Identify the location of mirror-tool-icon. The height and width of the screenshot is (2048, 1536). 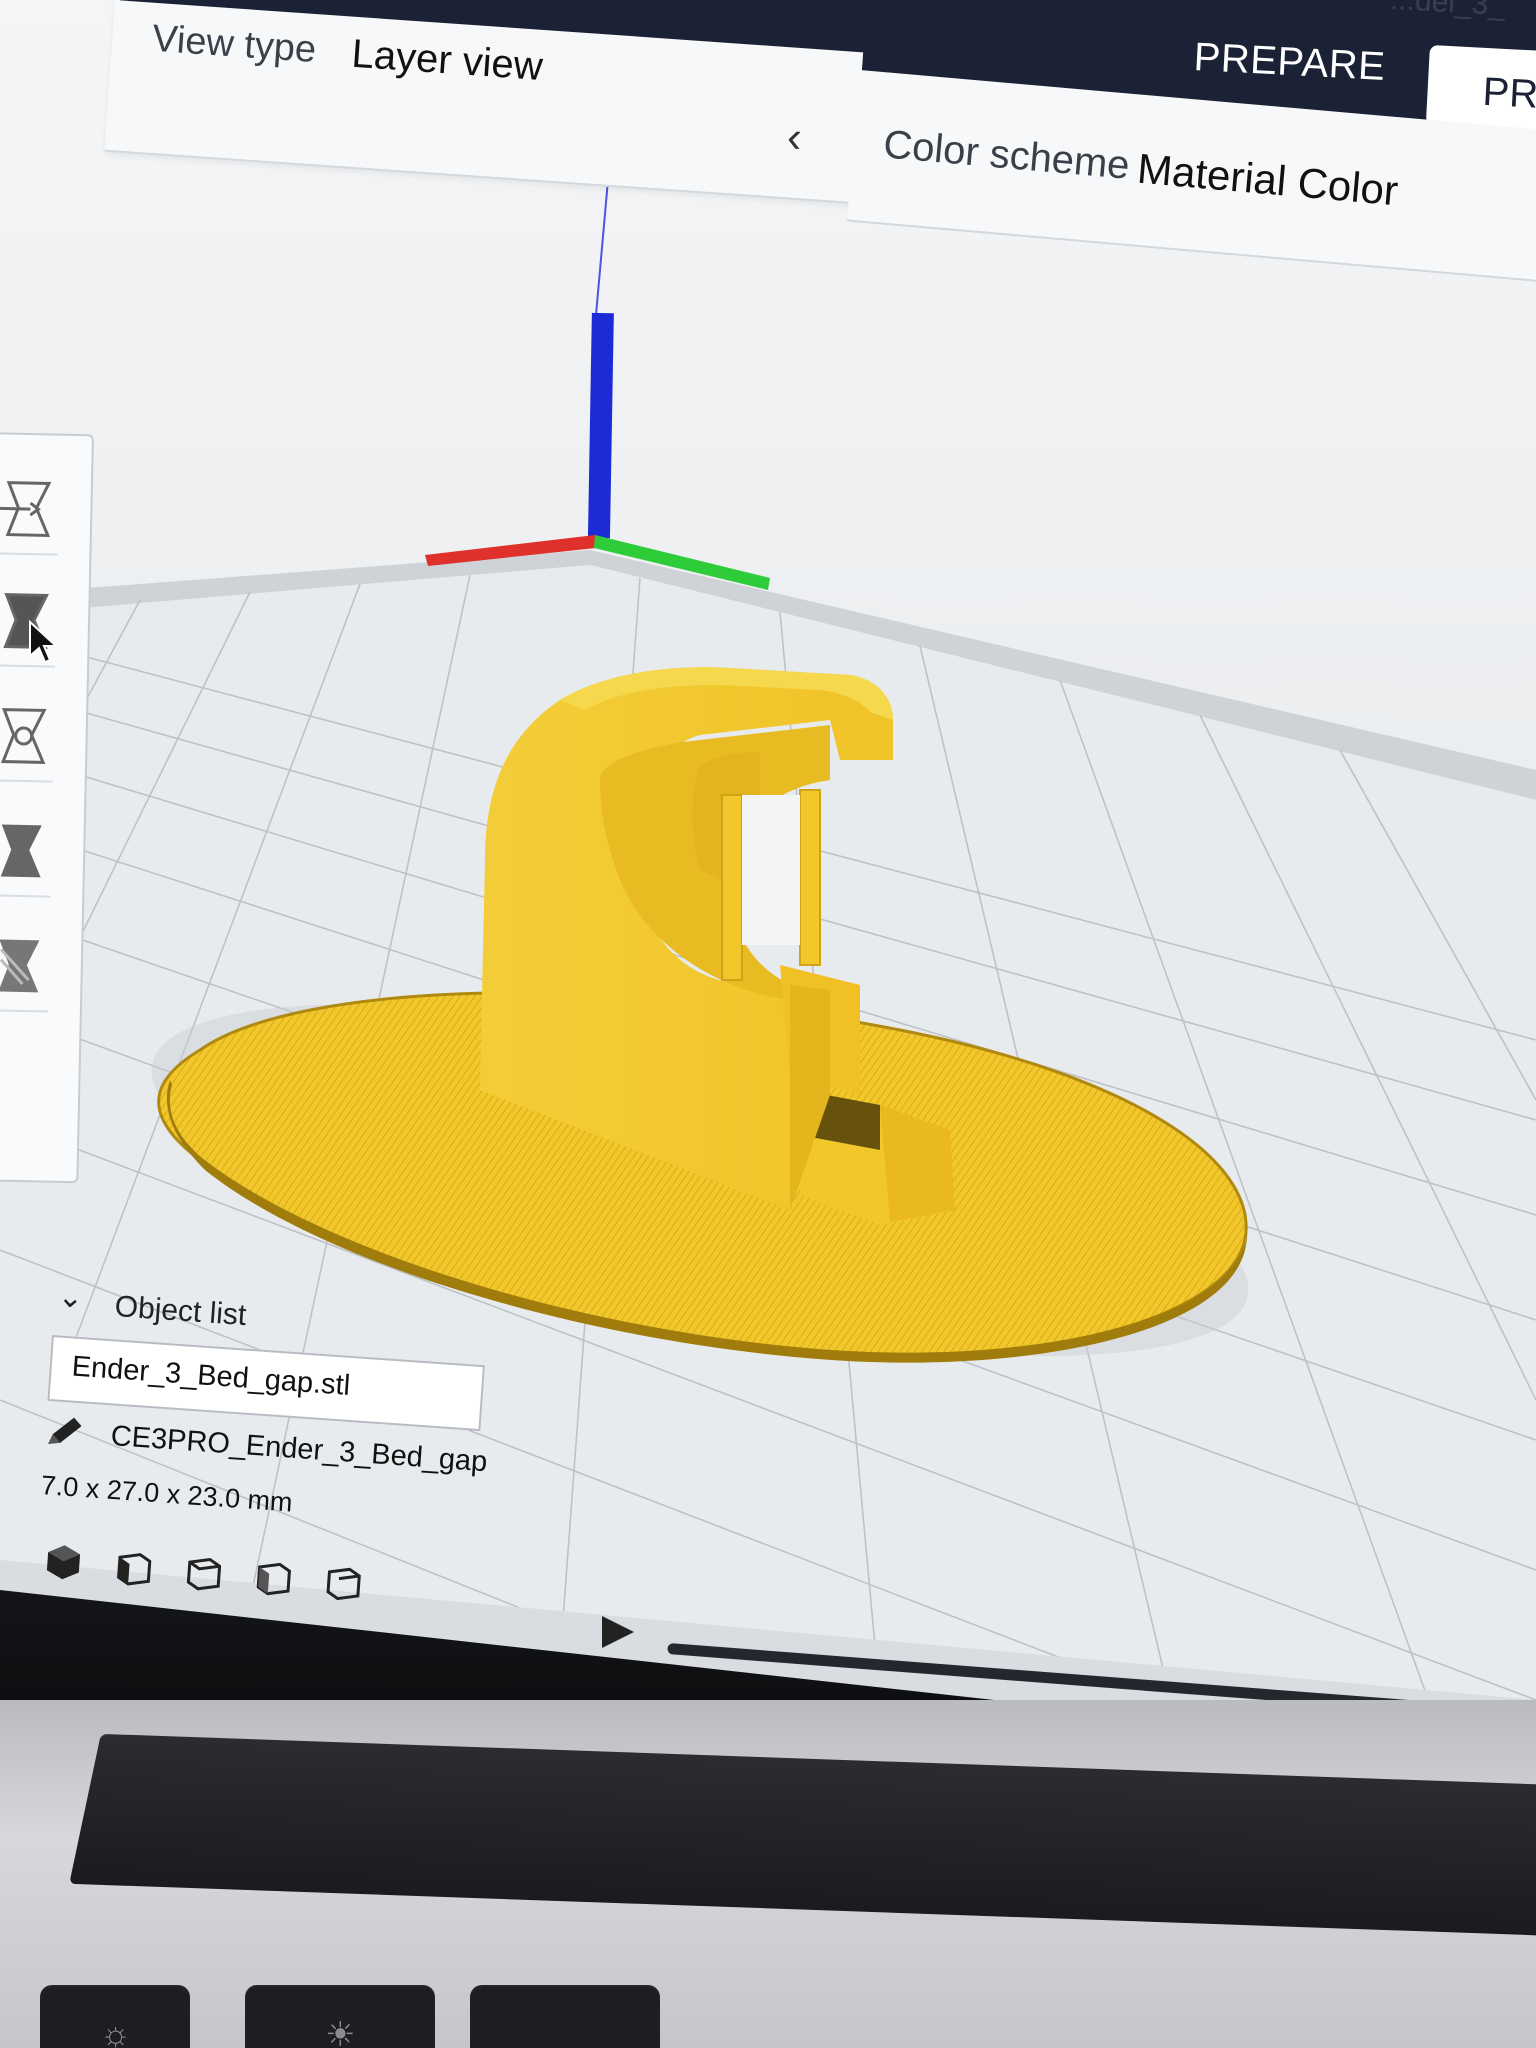
(26, 846).